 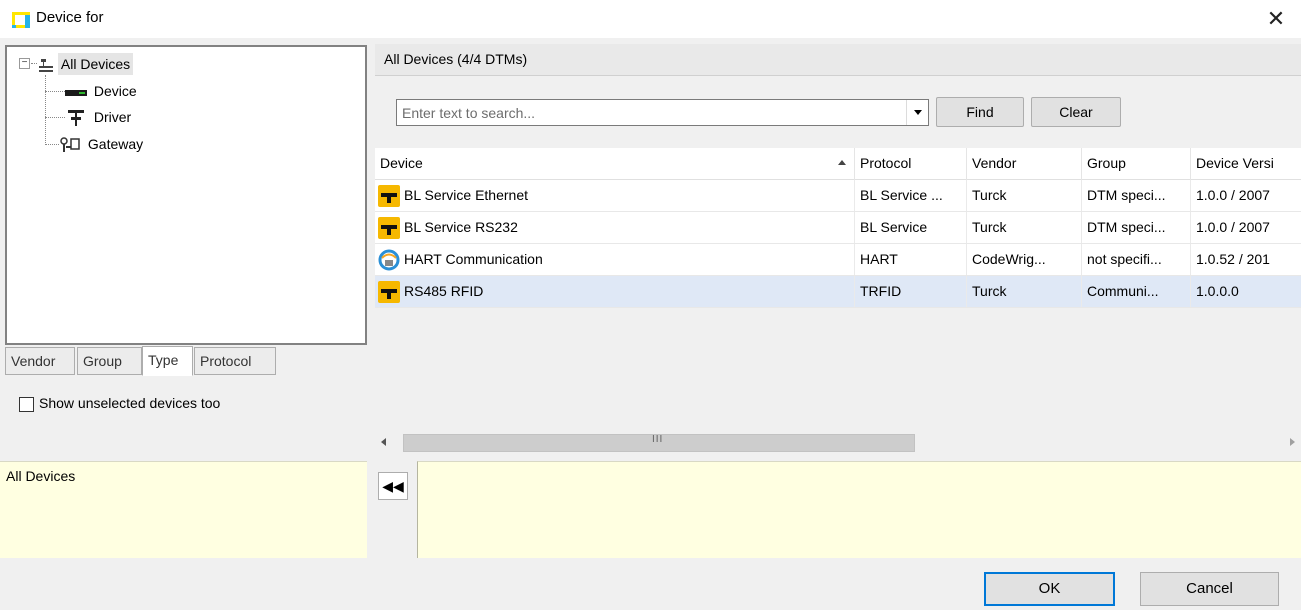 I want to click on scrollbar-thumb: III, so click(x=659, y=443).